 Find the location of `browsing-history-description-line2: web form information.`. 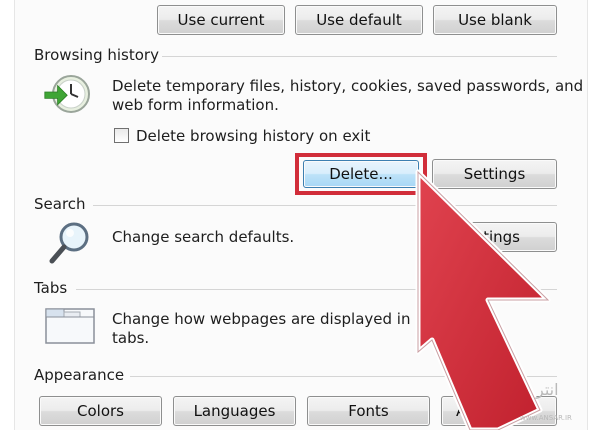

browsing-history-description-line2: web form information. is located at coordinates (195, 105).